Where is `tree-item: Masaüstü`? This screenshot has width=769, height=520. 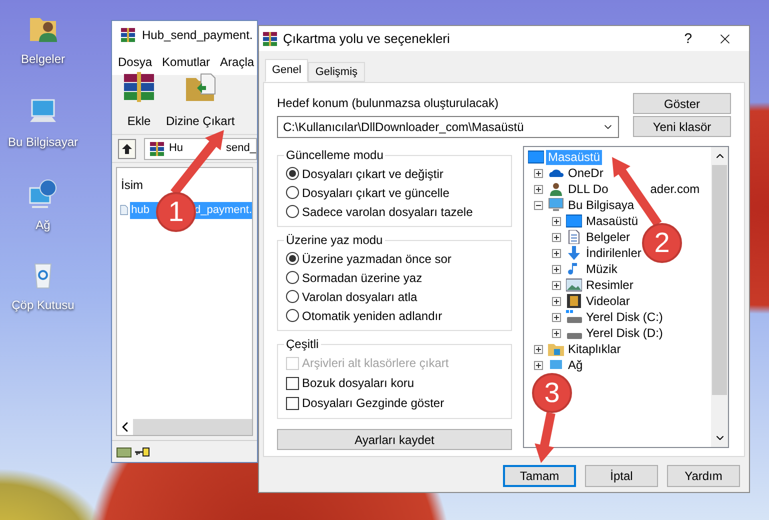 tree-item: Masaüstü is located at coordinates (612, 221).